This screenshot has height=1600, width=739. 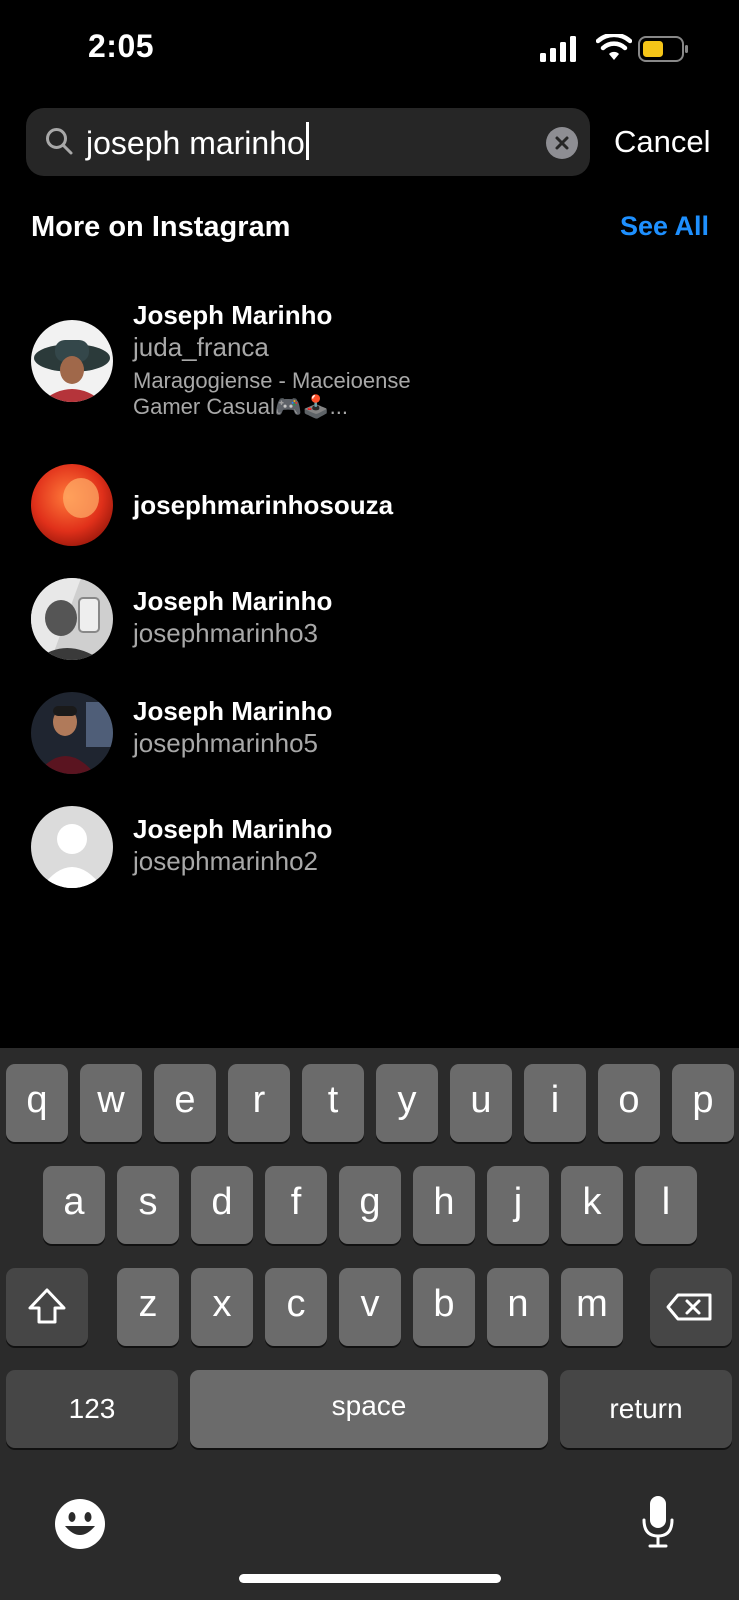 I want to click on key-i: i, so click(x=555, y=1103).